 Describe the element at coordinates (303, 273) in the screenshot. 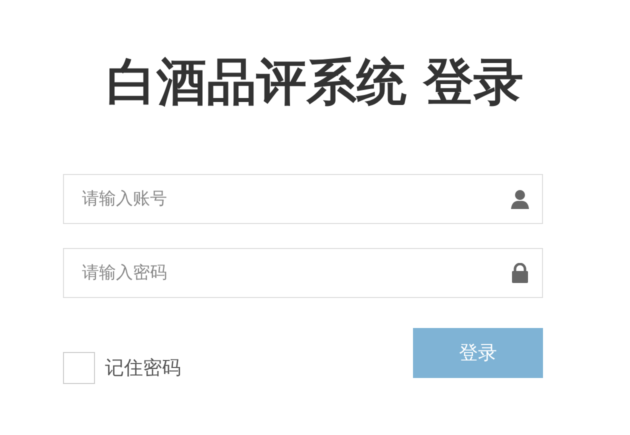

I see `input-field: 请输入密码` at that location.